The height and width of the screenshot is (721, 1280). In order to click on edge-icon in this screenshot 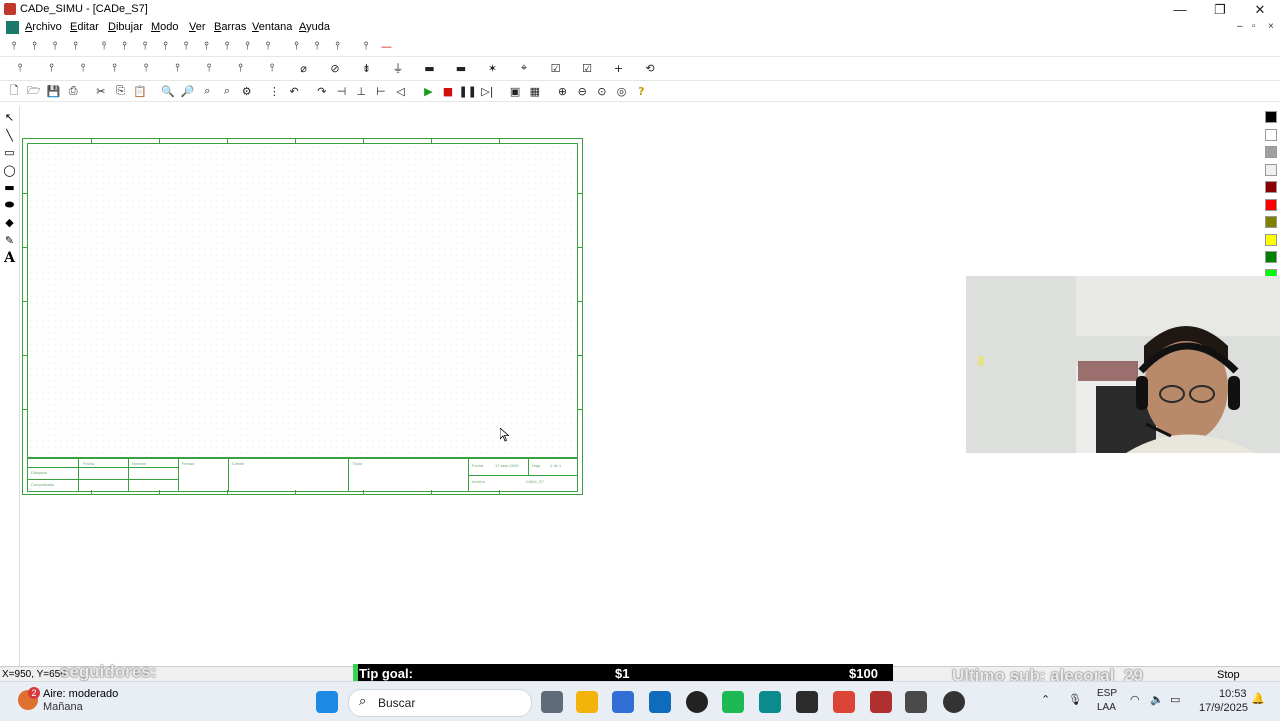, I will do `click(770, 702)`.